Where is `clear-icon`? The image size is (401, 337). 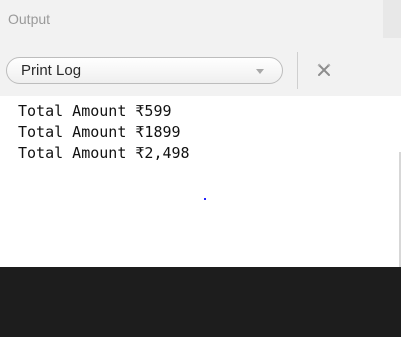 clear-icon is located at coordinates (324, 69).